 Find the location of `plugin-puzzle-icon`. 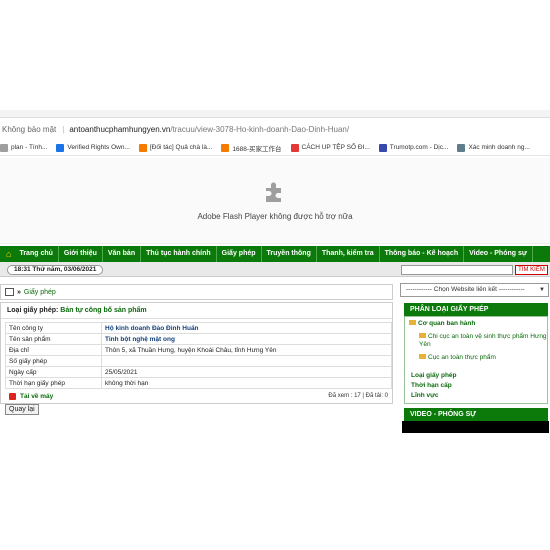

plugin-puzzle-icon is located at coordinates (273, 192).